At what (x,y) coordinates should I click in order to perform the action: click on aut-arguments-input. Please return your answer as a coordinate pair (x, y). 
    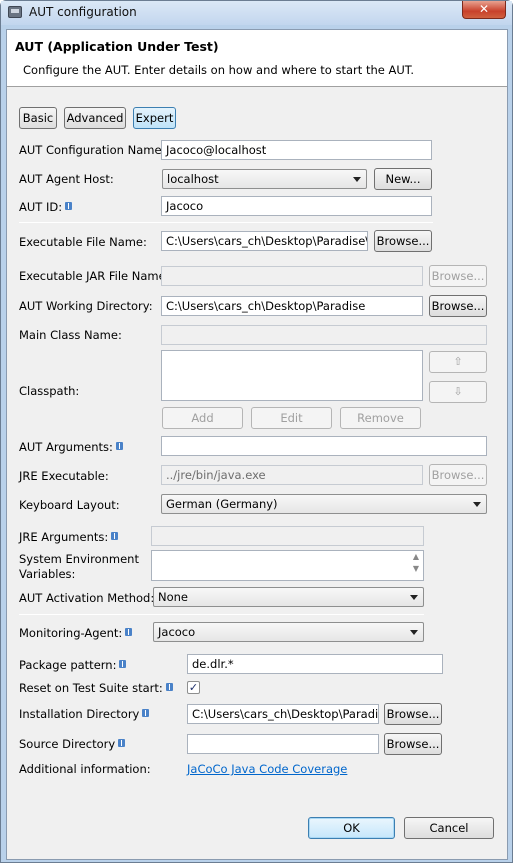
    Looking at the image, I should click on (324, 446).